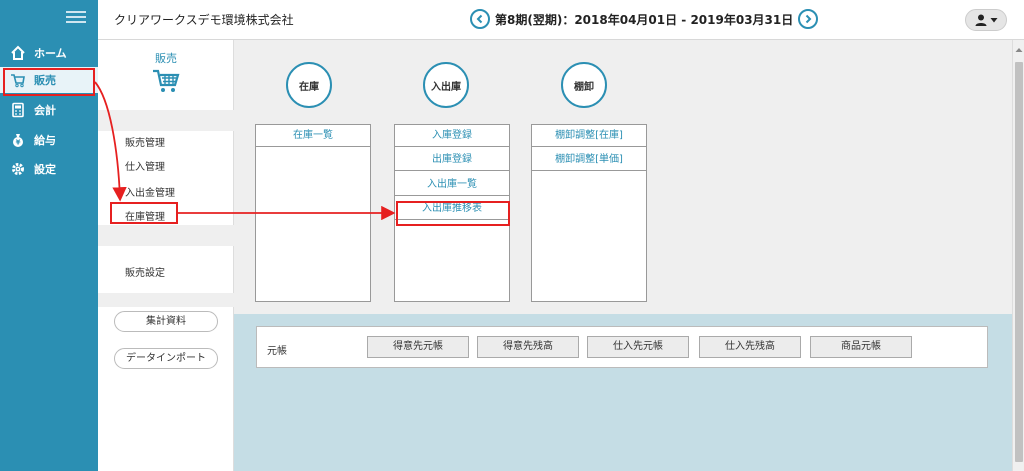  What do you see at coordinates (861, 347) in the screenshot?
I see `product-ledger-button: 商品元帳` at bounding box center [861, 347].